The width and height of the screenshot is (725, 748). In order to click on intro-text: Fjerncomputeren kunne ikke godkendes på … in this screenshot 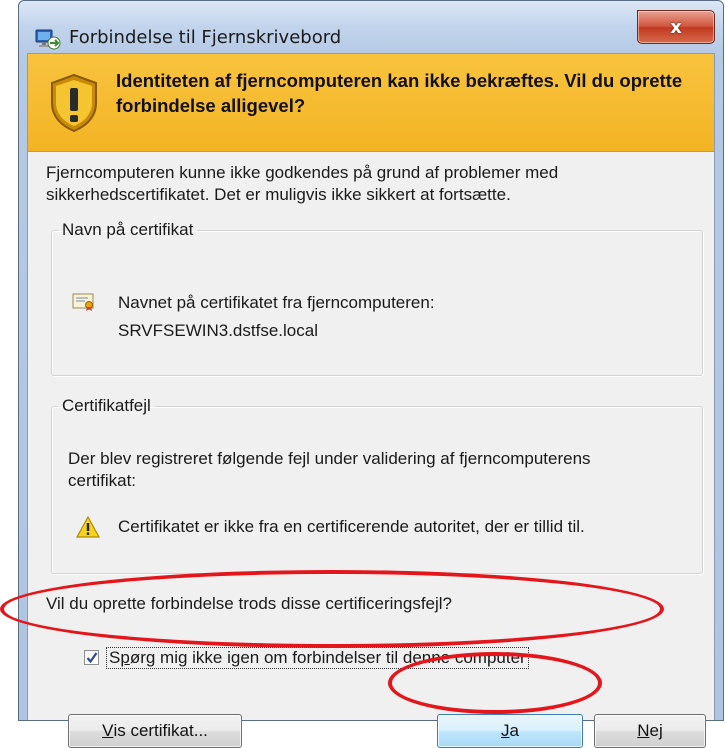, I will do `click(360, 184)`.